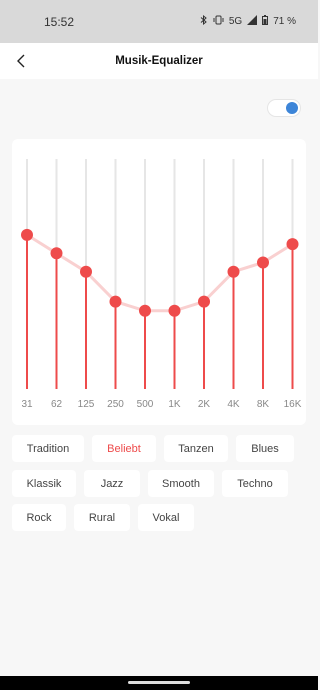 This screenshot has height=690, width=320. Describe the element at coordinates (86, 404) in the screenshot. I see `band-label-125: 125` at that location.